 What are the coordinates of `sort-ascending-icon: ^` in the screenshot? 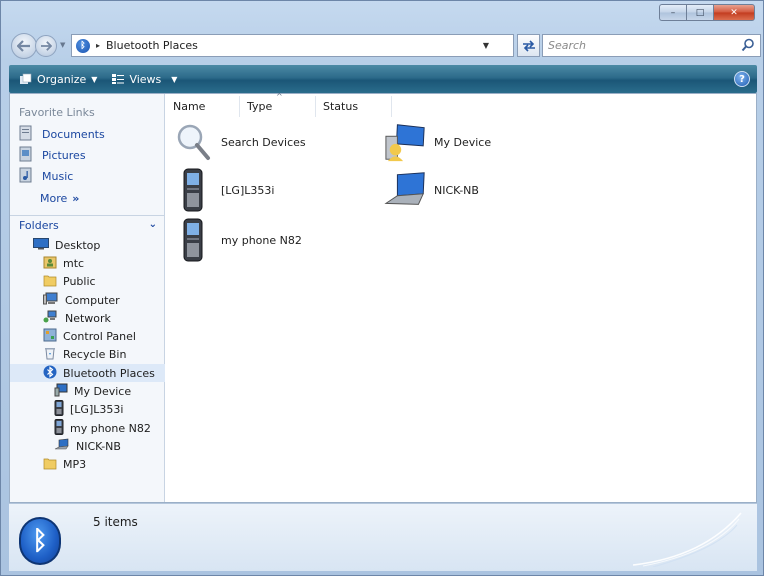 It's located at (279, 96).